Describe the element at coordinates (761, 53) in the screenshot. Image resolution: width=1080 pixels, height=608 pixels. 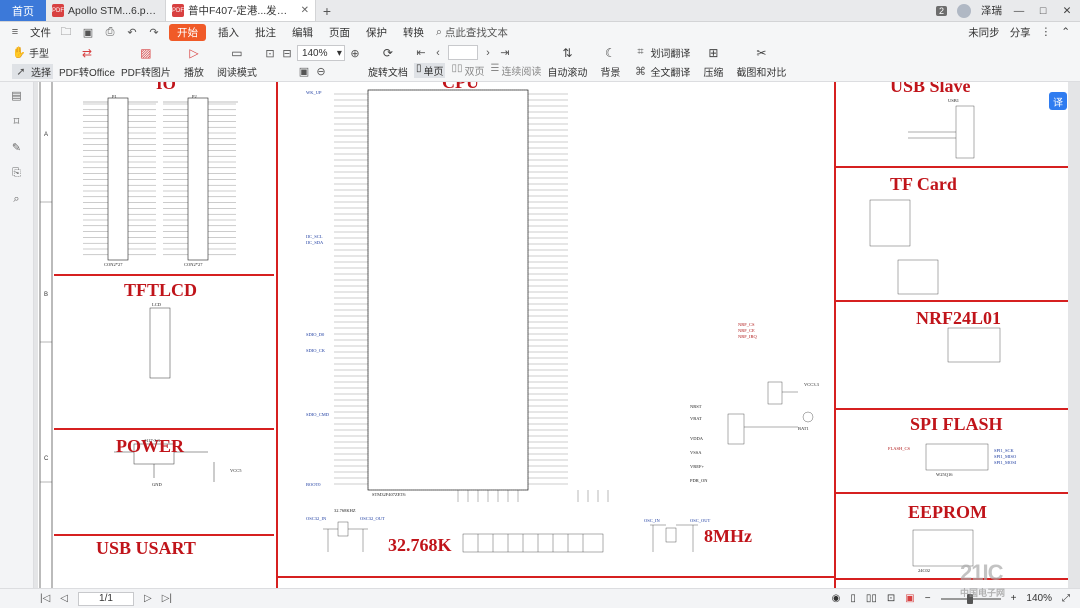
I see `scissors-icon: ✂` at that location.